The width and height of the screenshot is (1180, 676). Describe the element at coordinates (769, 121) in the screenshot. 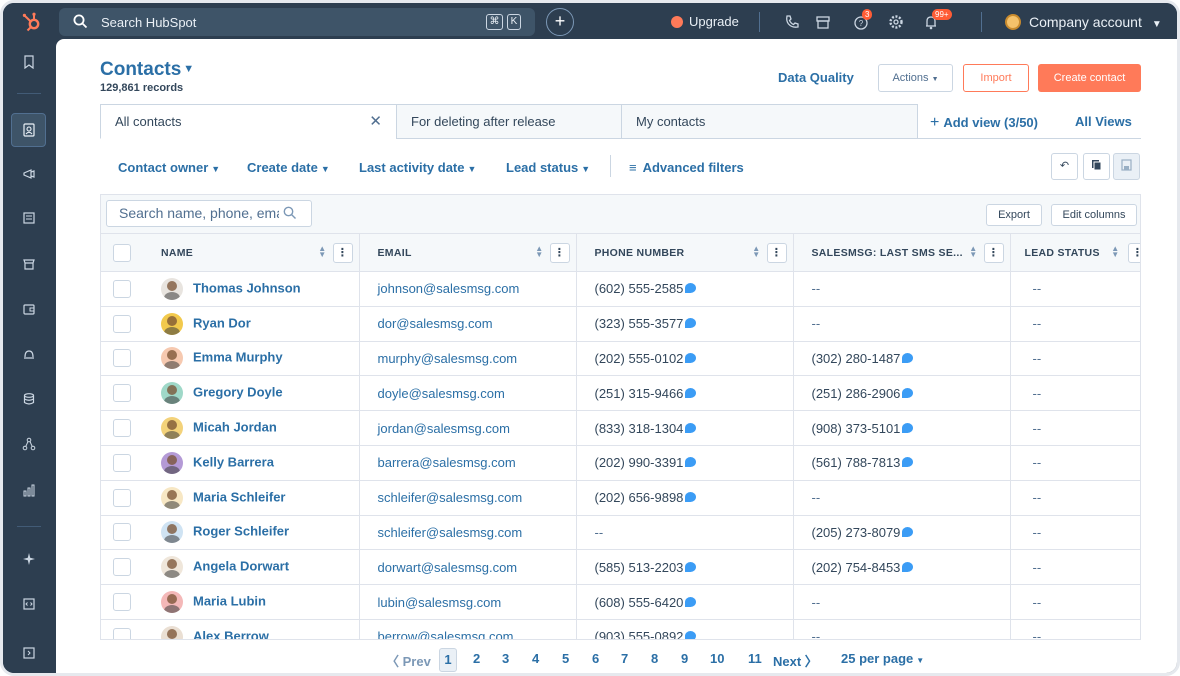

I see `tab-my-contacts: My contacts` at that location.